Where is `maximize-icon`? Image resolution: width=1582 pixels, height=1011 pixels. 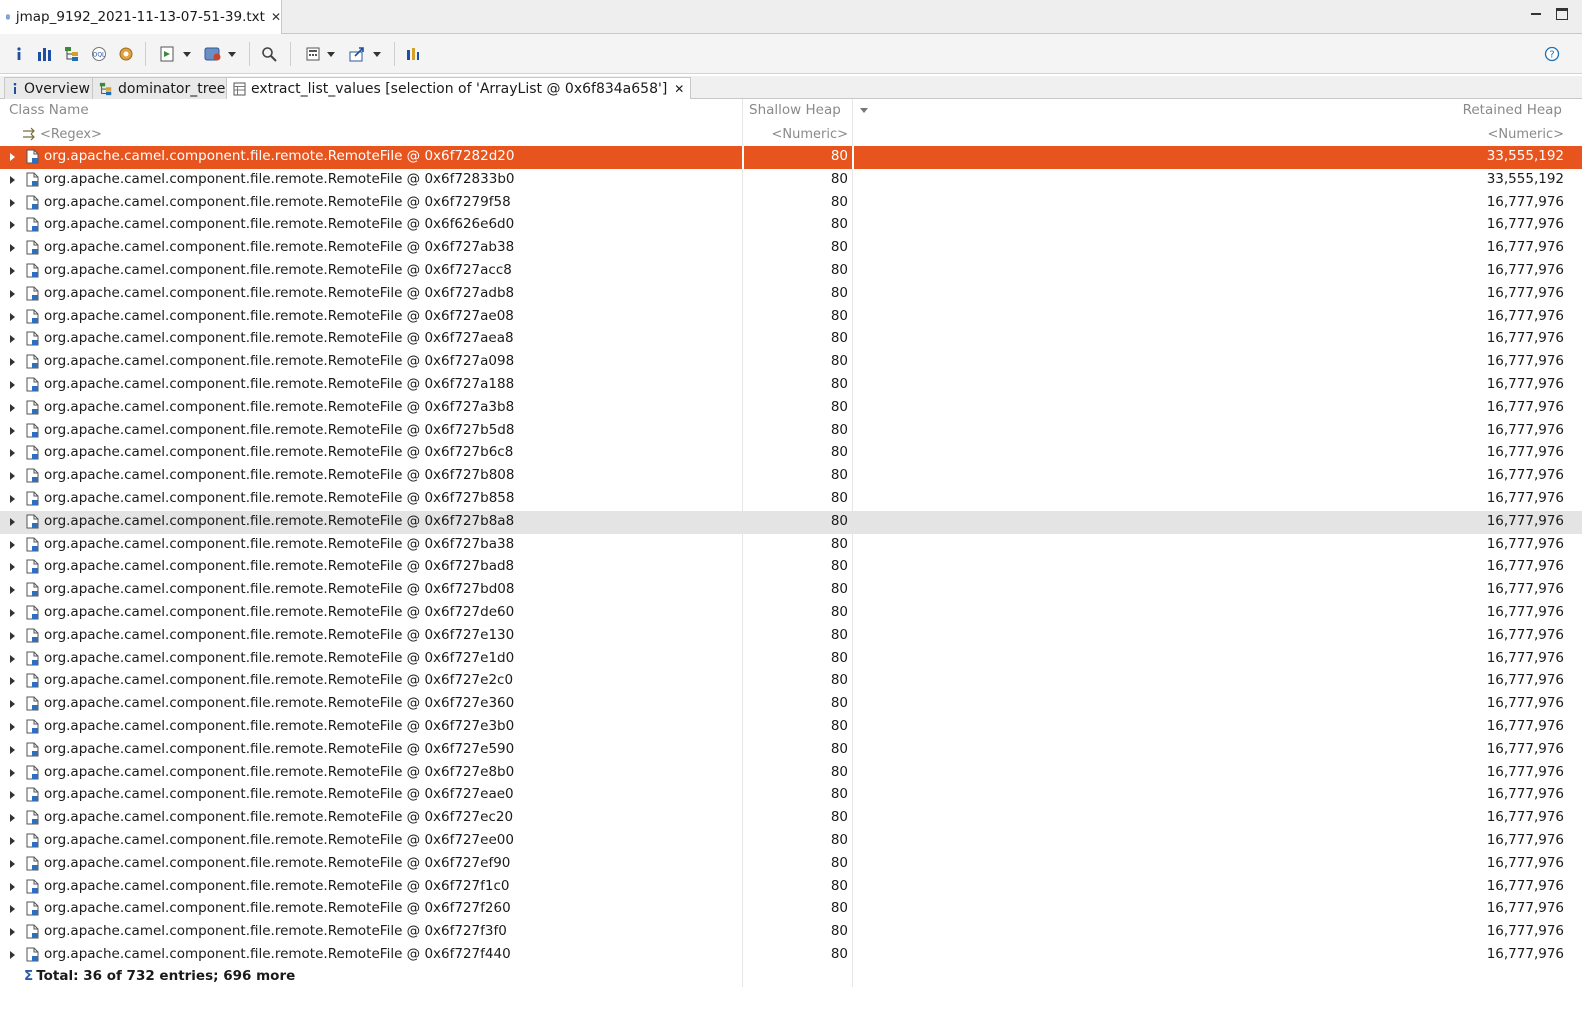
maximize-icon is located at coordinates (1562, 14).